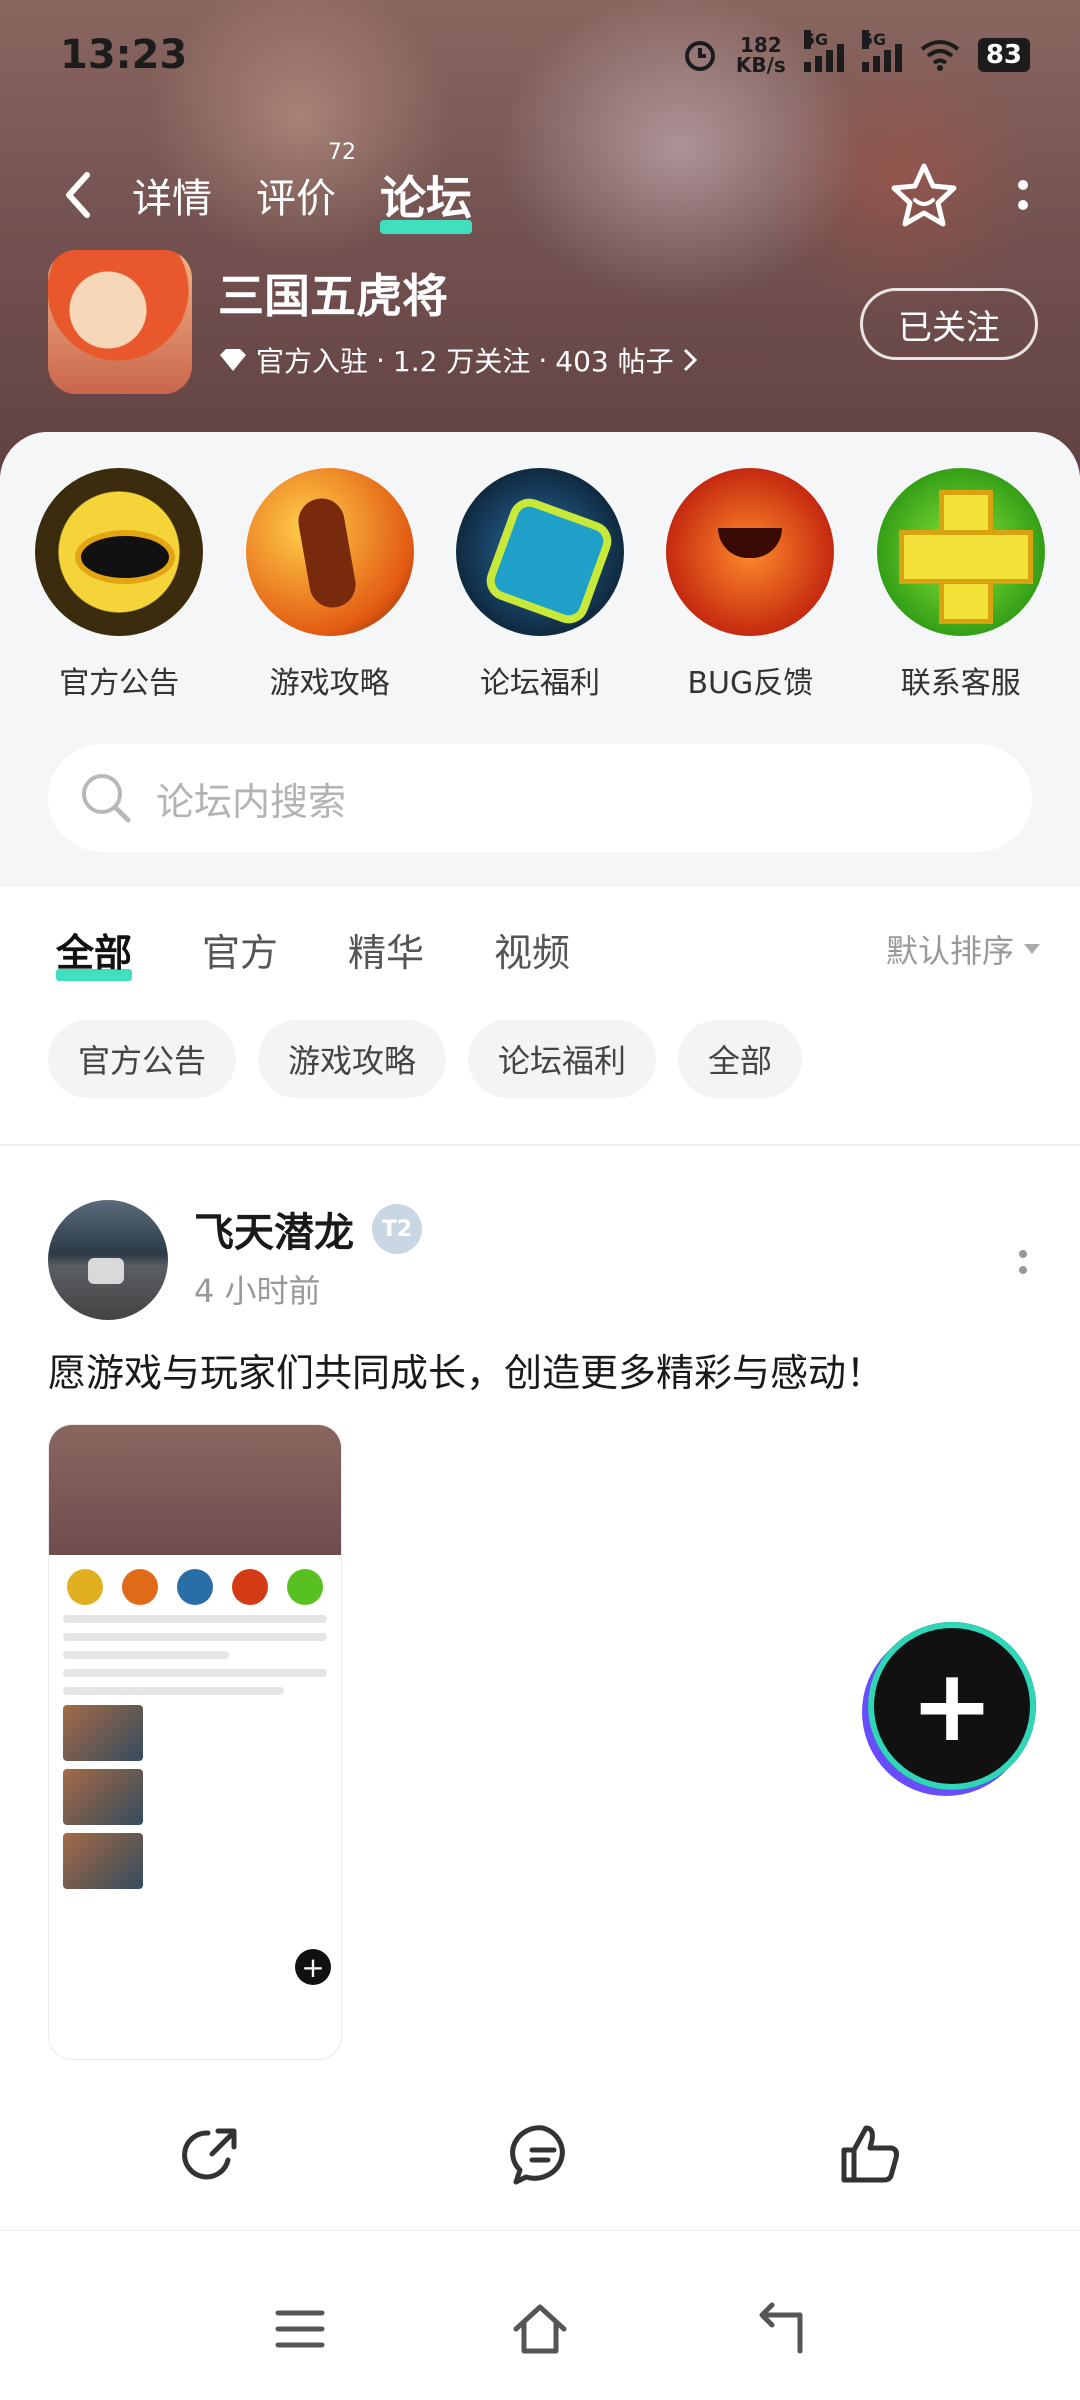 This screenshot has width=1080, height=2400. What do you see at coordinates (940, 55) in the screenshot?
I see `wifi-icon` at bounding box center [940, 55].